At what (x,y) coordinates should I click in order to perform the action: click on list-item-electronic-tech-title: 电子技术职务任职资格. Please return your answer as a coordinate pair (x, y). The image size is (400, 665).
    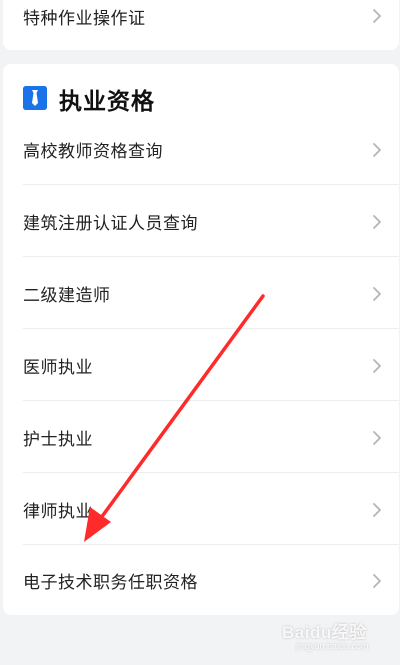
    Looking at the image, I should click on (201, 580).